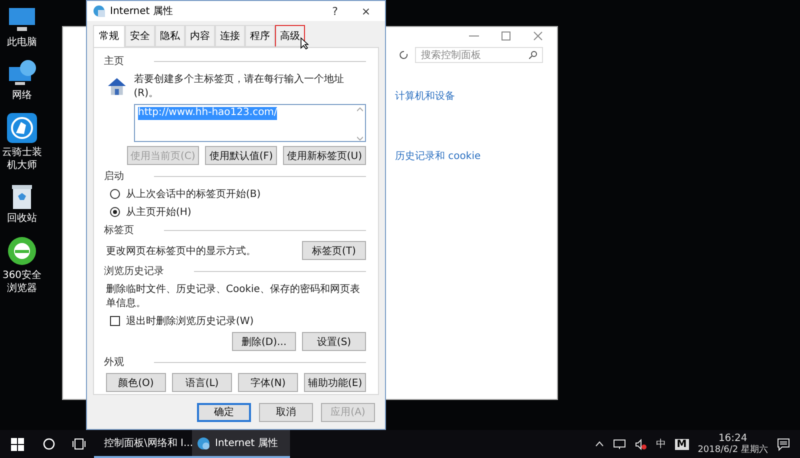 The image size is (800, 458). Describe the element at coordinates (538, 36) in the screenshot. I see `close-icon` at that location.